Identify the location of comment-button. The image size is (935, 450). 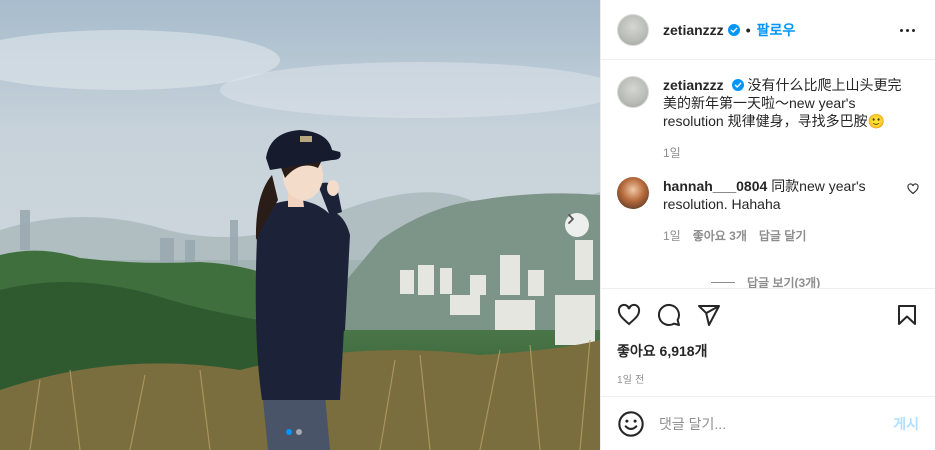
(677, 315).